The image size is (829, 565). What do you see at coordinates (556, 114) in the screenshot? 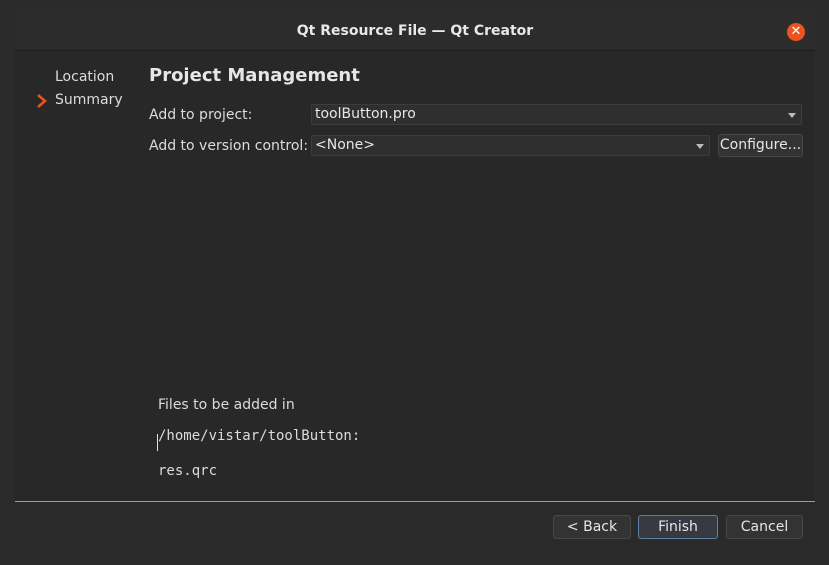
I see `add-to-project-combo: toolButton.pro` at bounding box center [556, 114].